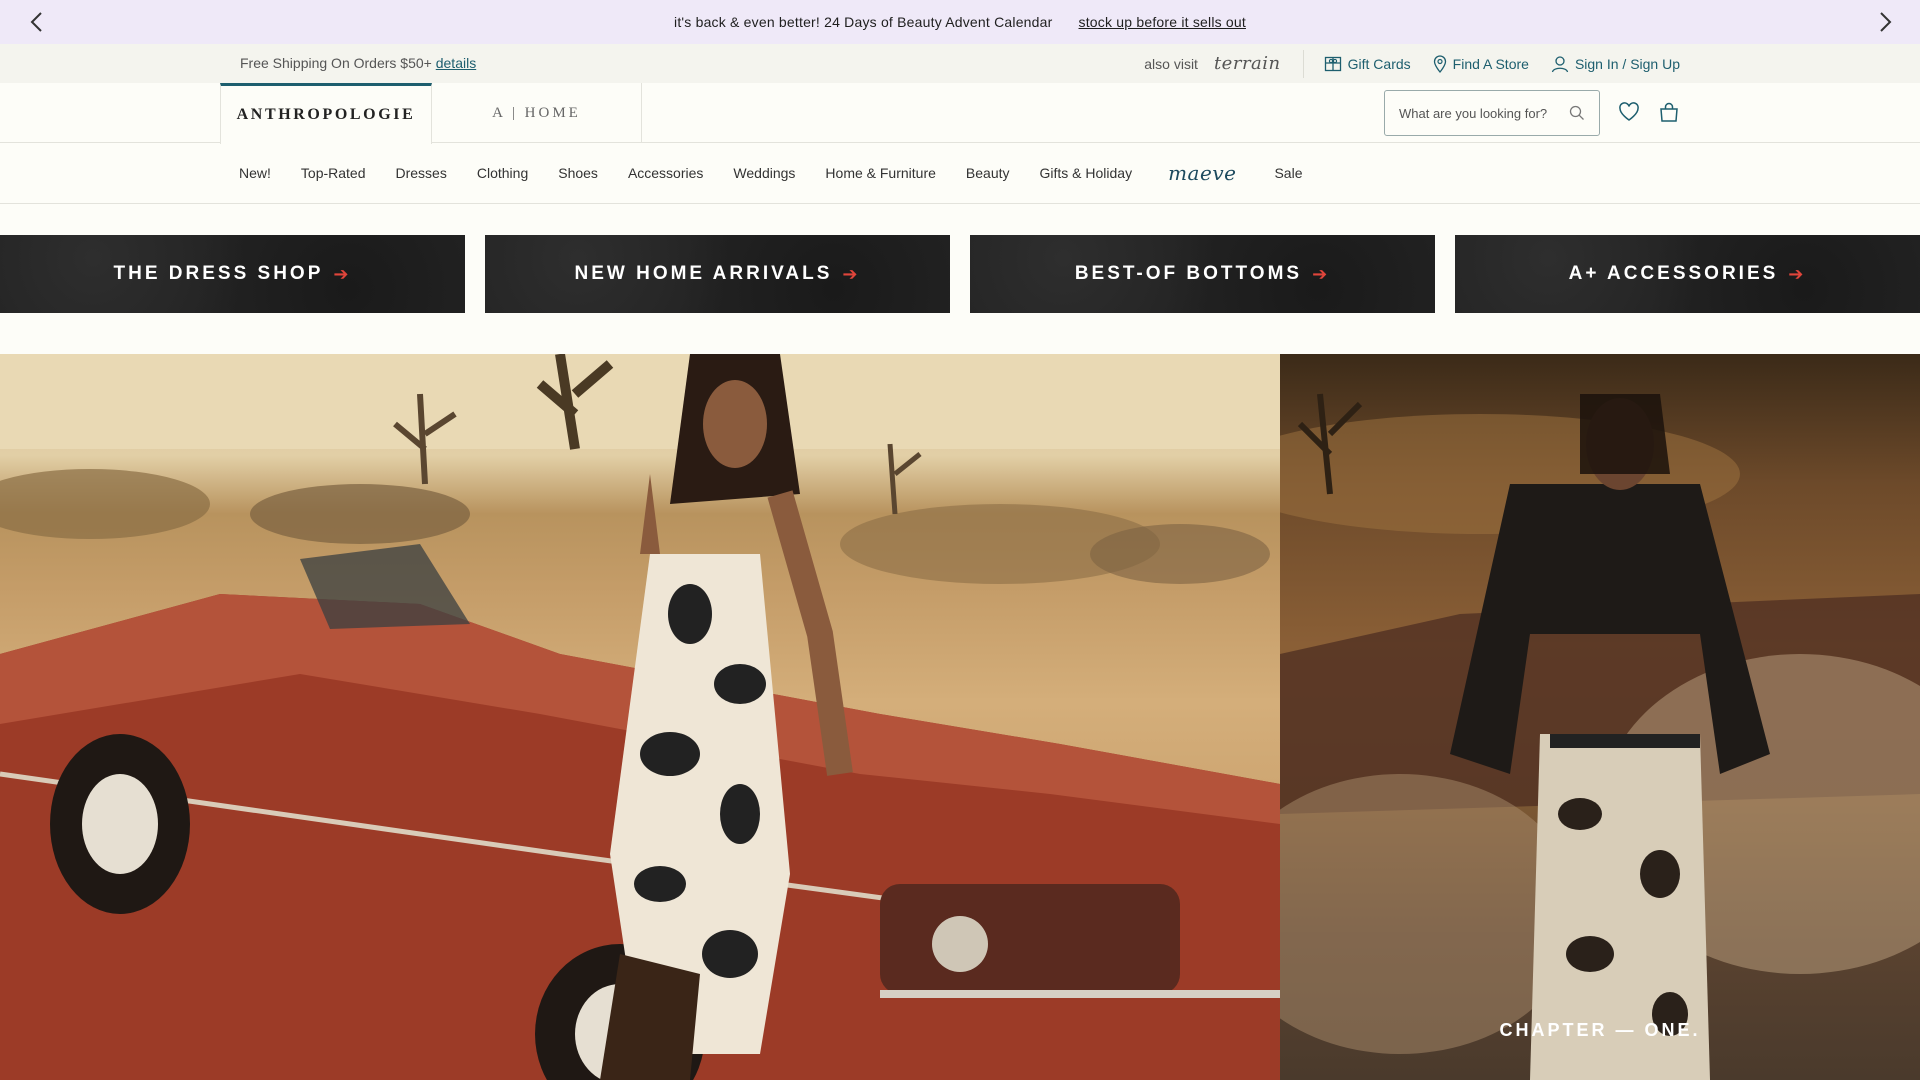  I want to click on nav-item-gifts-holiday: Gifts & Holiday, so click(1086, 173).